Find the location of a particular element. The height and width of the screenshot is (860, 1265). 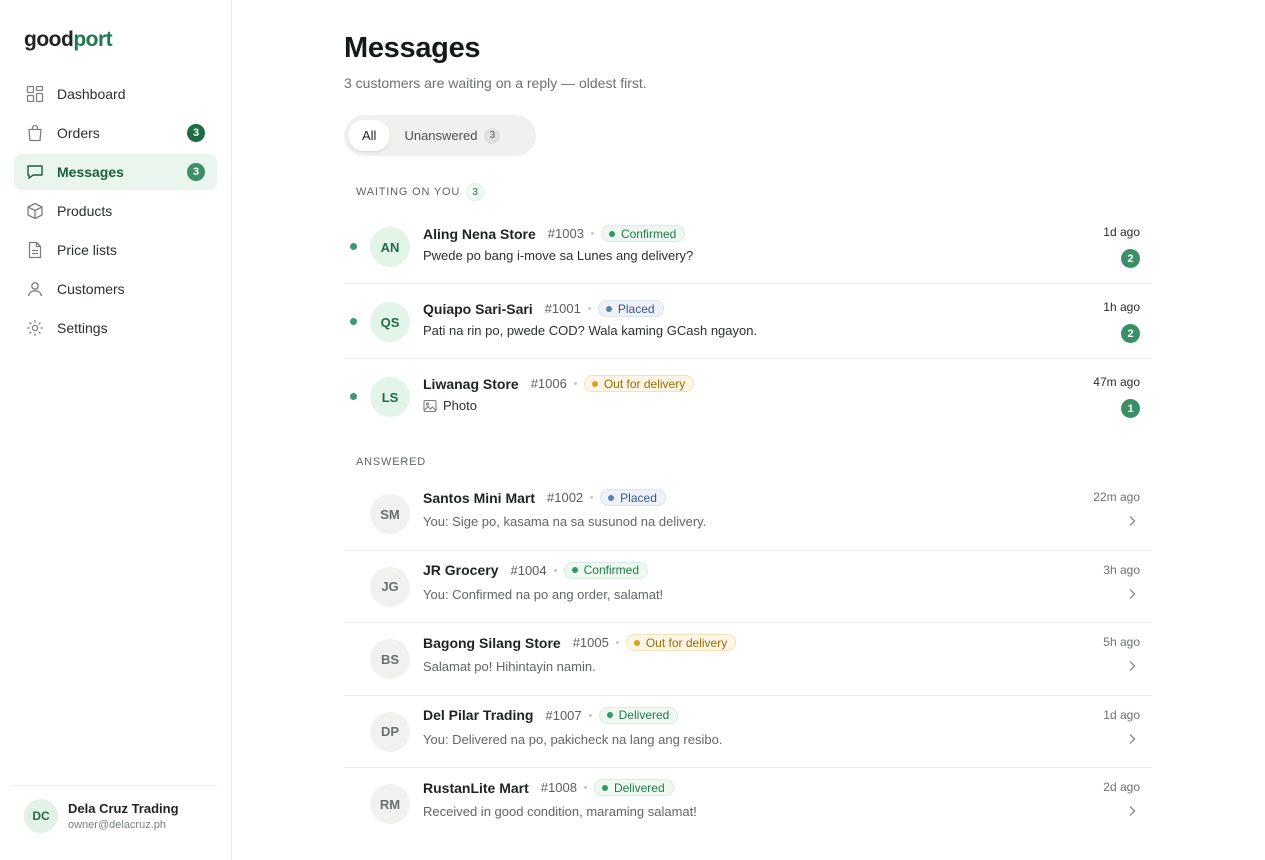

sidebar-item-price-lists: Price lists is located at coordinates (115, 250).